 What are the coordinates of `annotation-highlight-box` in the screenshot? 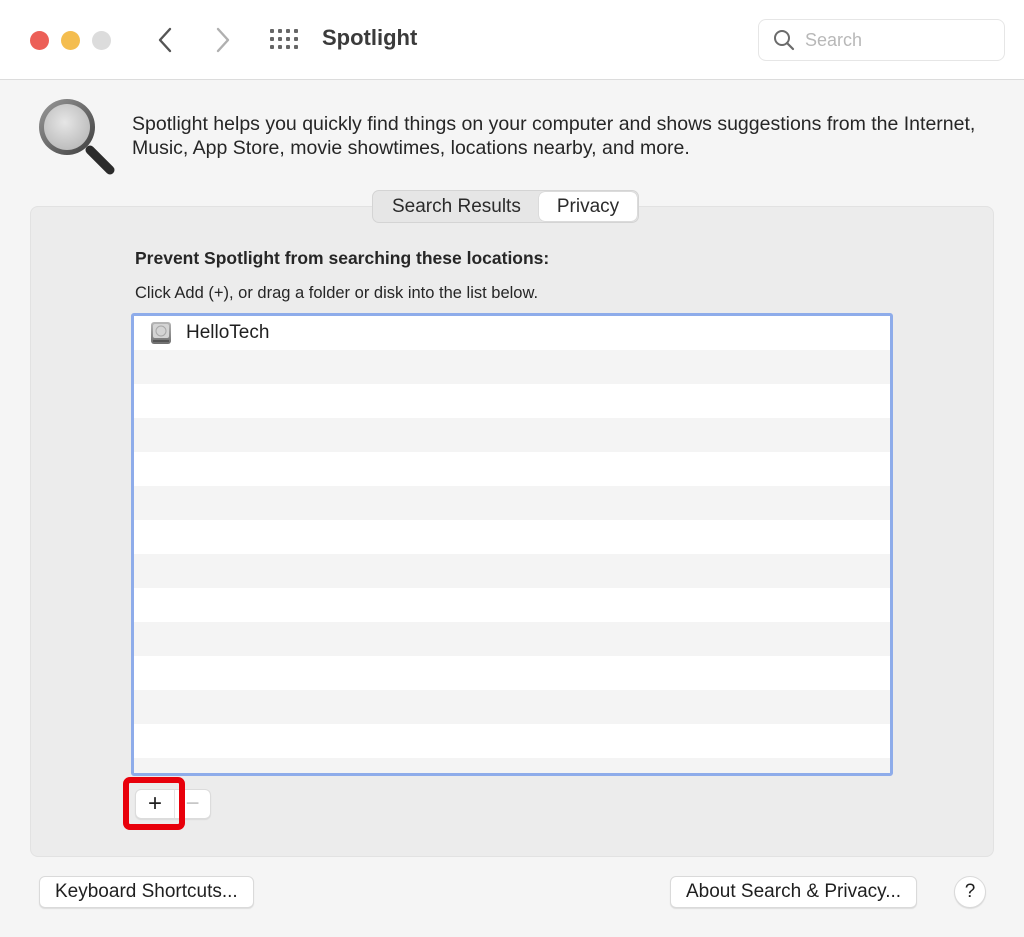 It's located at (154, 803).